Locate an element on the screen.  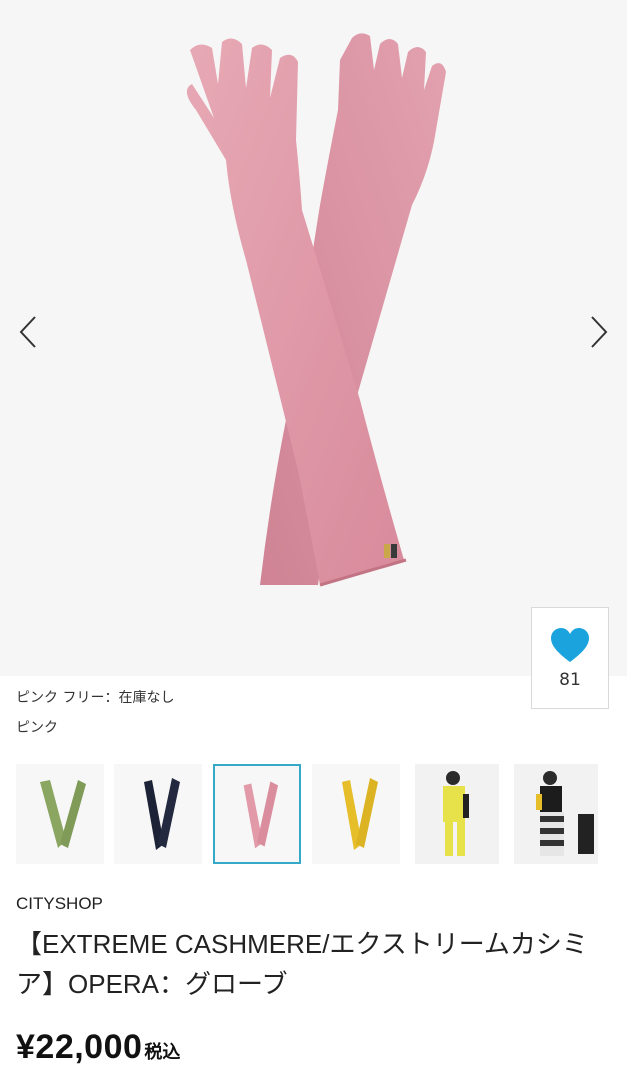
product-price: ¥22,000 税込 is located at coordinates (98, 1047).